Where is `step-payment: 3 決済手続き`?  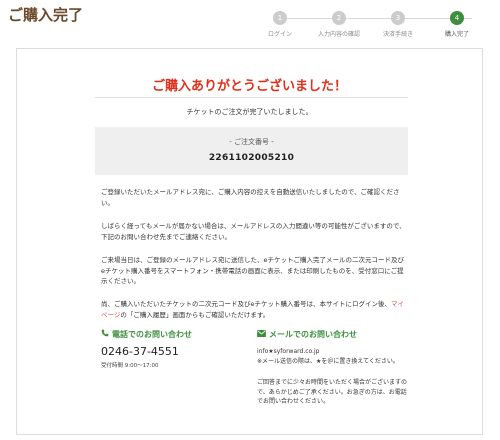 step-payment: 3 決済手続き is located at coordinates (398, 24).